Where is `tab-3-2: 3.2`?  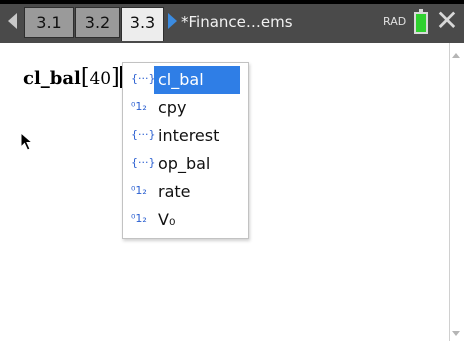
tab-3-2: 3.2 is located at coordinates (97, 22).